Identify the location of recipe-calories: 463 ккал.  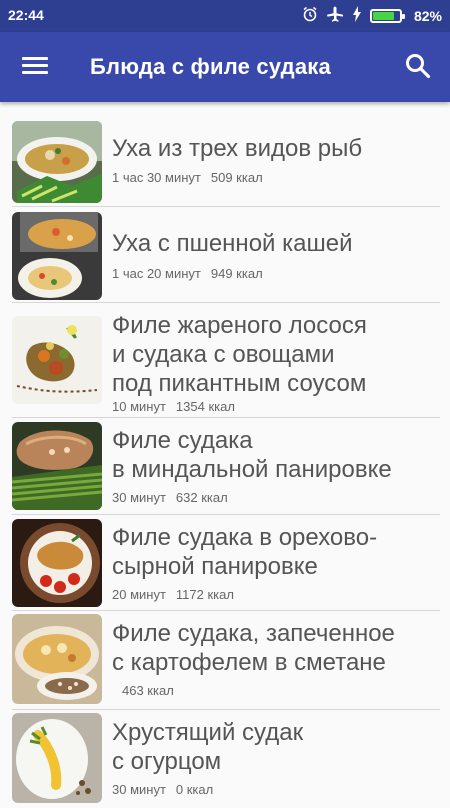
(148, 690).